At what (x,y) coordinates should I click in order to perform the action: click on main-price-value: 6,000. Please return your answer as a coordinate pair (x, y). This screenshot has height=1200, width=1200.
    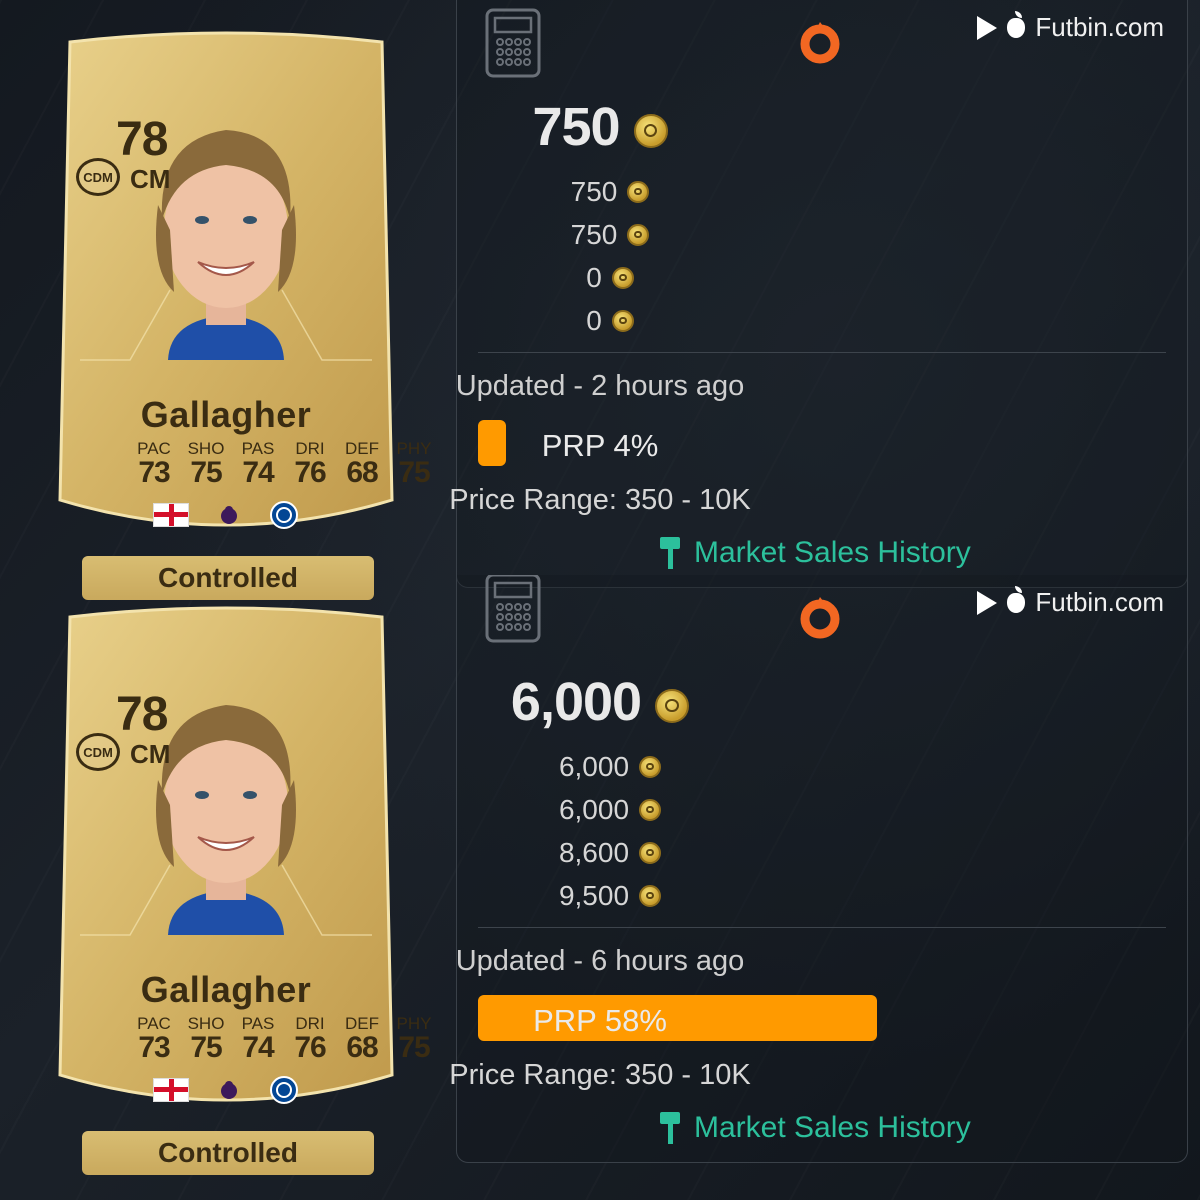
    Looking at the image, I should click on (576, 702).